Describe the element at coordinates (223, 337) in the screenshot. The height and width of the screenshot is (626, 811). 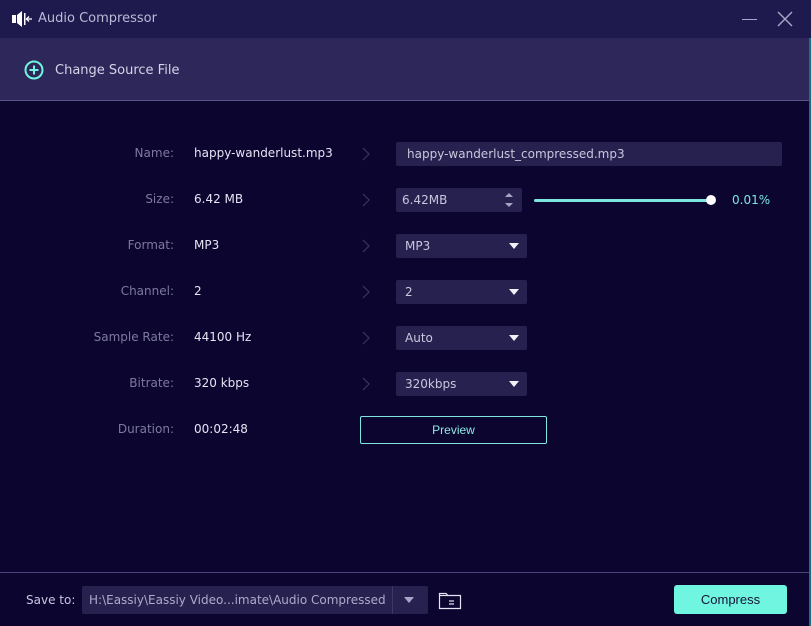
I see `source-sample-rate-value: 44100 Hz` at that location.